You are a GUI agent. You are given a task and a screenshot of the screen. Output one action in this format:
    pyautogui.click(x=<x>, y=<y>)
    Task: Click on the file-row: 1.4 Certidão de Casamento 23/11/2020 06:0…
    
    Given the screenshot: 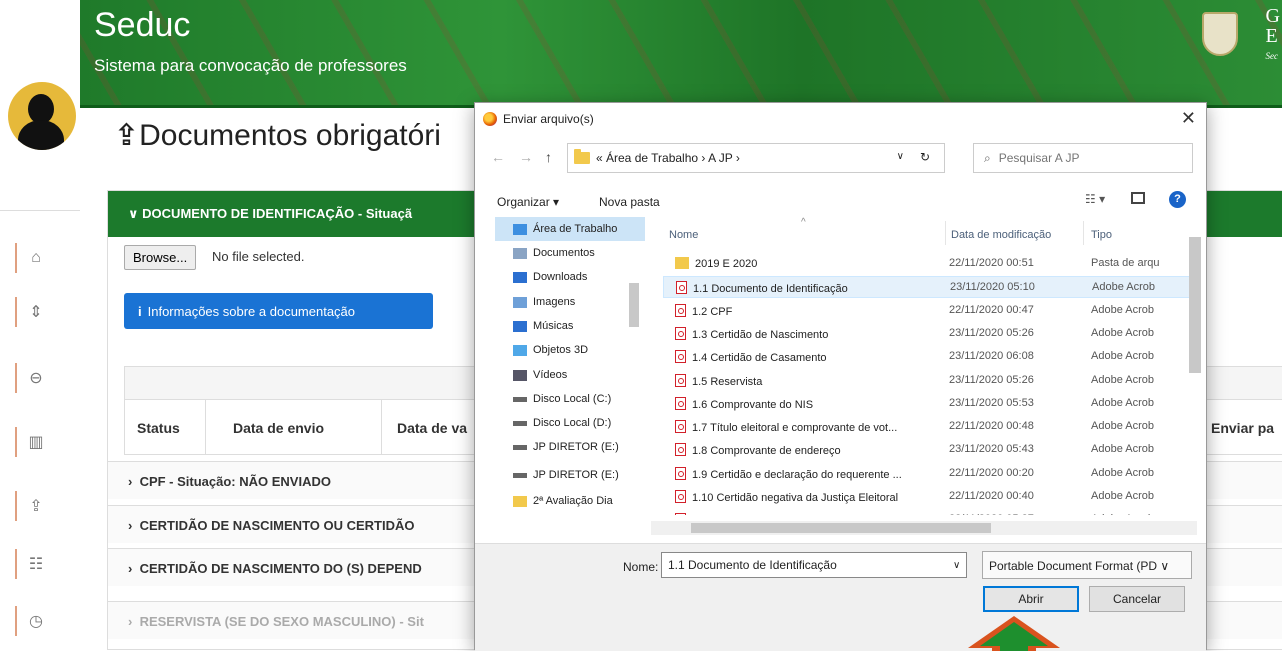 What is the action you would take?
    pyautogui.click(x=928, y=357)
    